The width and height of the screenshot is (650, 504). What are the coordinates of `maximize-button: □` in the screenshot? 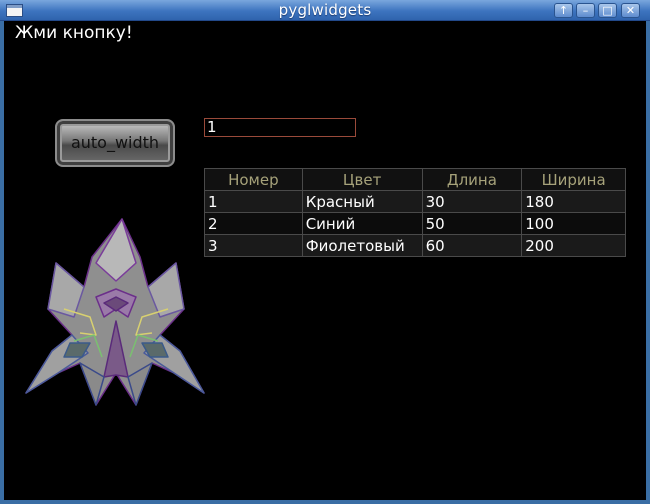 It's located at (607, 10).